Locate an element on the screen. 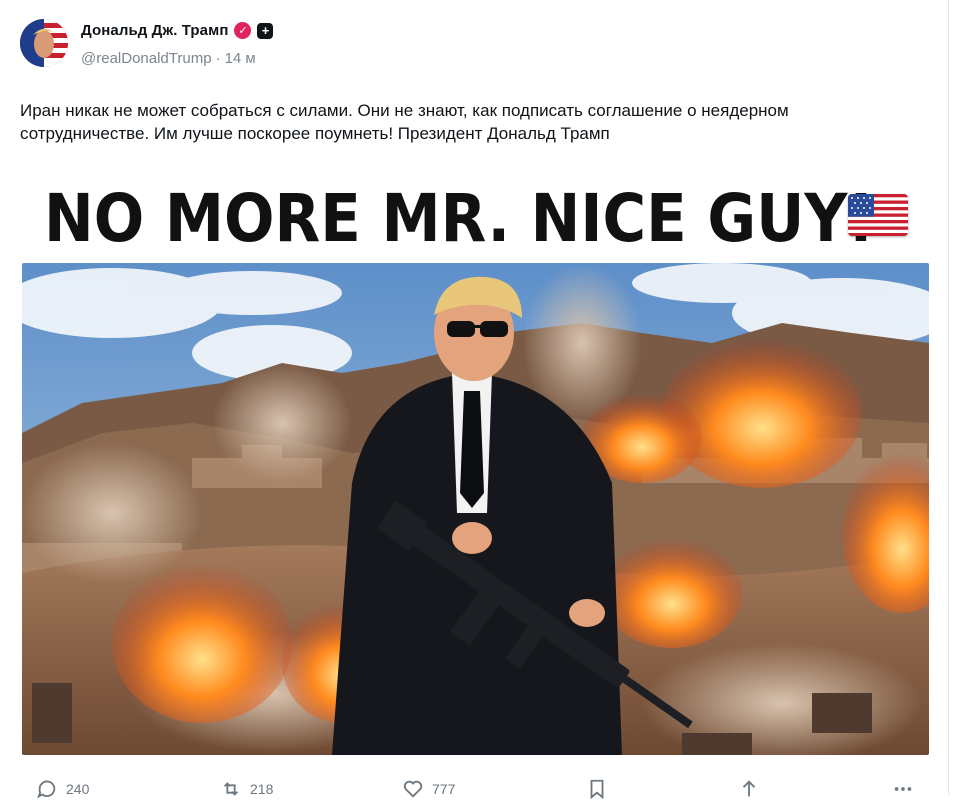 This screenshot has width=960, height=800. avatar is located at coordinates (44, 43).